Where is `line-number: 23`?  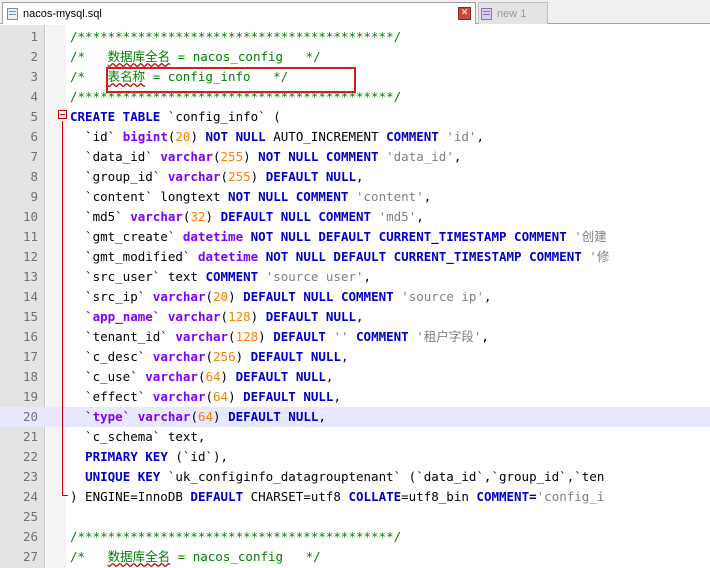 line-number: 23 is located at coordinates (30, 476).